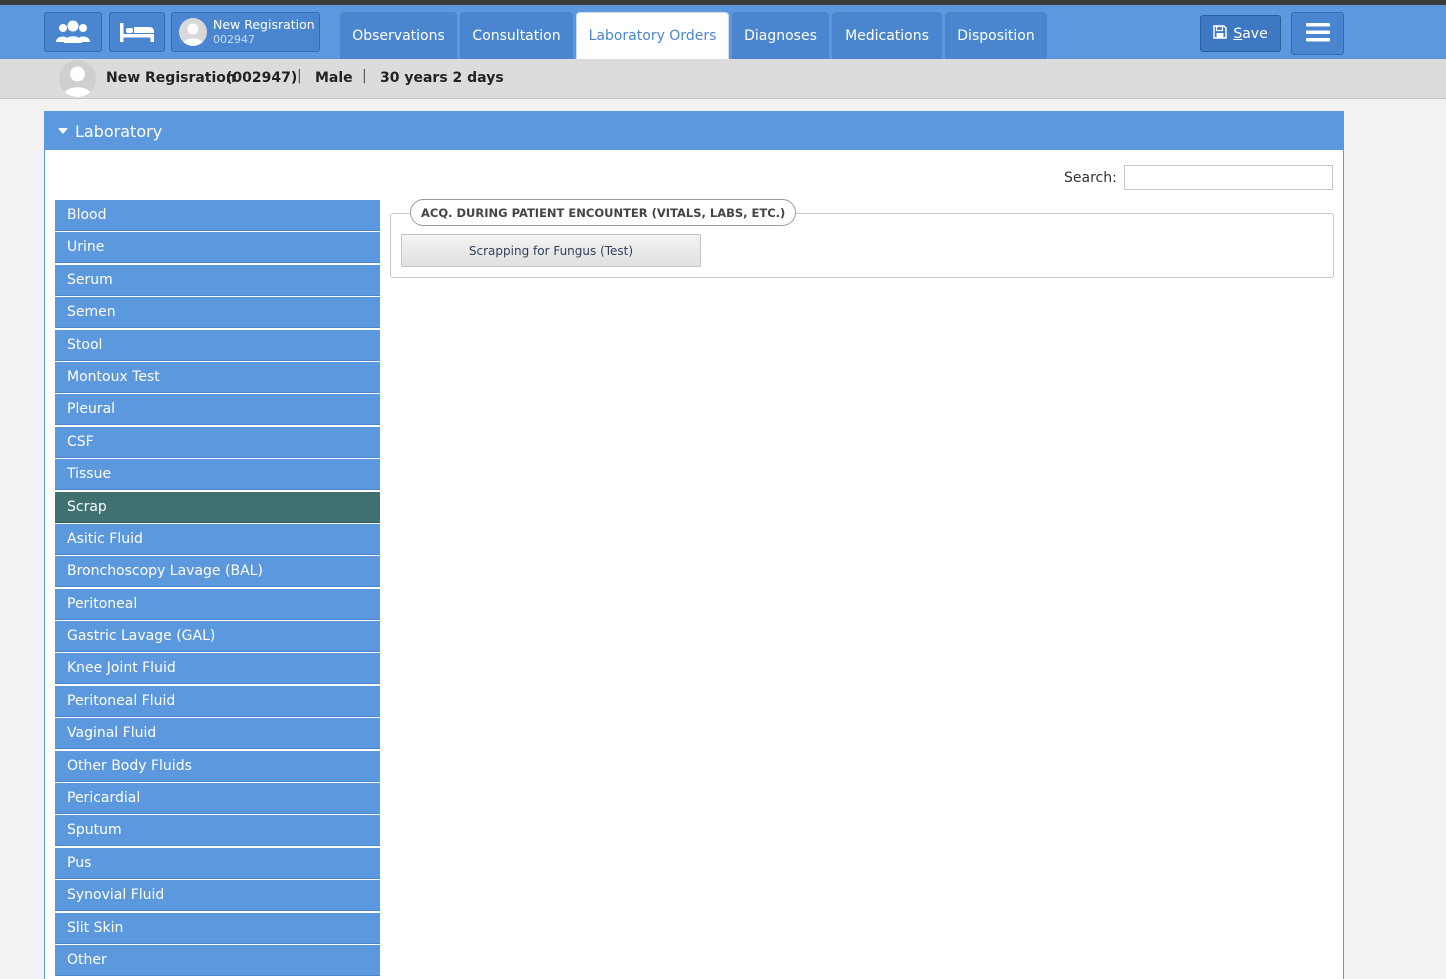 The height and width of the screenshot is (979, 1446). Describe the element at coordinates (442, 78) in the screenshot. I see `patient-age: 30 years 2 days` at that location.